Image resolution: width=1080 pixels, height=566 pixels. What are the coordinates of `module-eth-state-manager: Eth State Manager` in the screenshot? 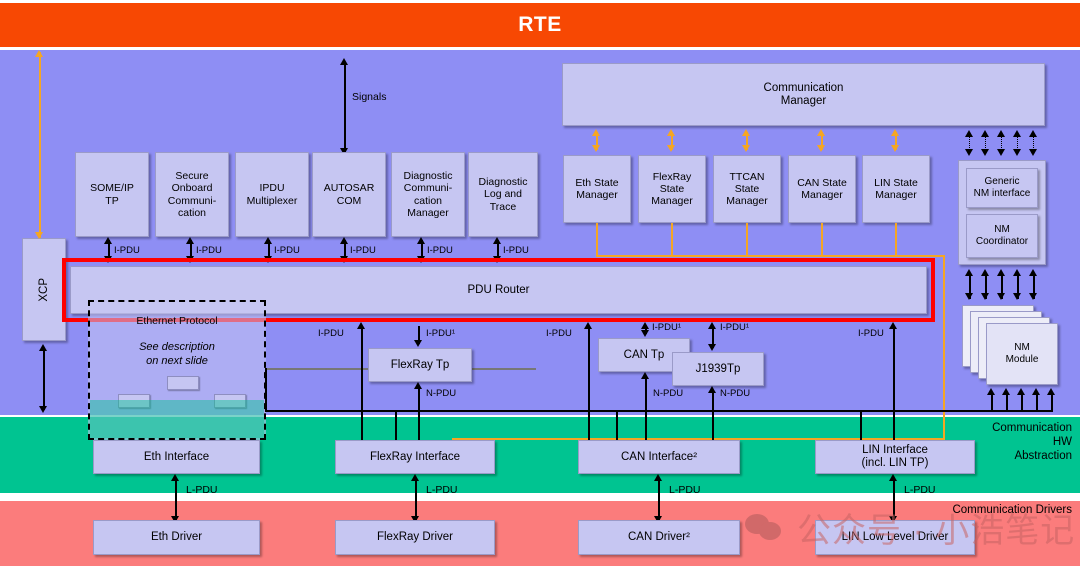 It's located at (597, 189).